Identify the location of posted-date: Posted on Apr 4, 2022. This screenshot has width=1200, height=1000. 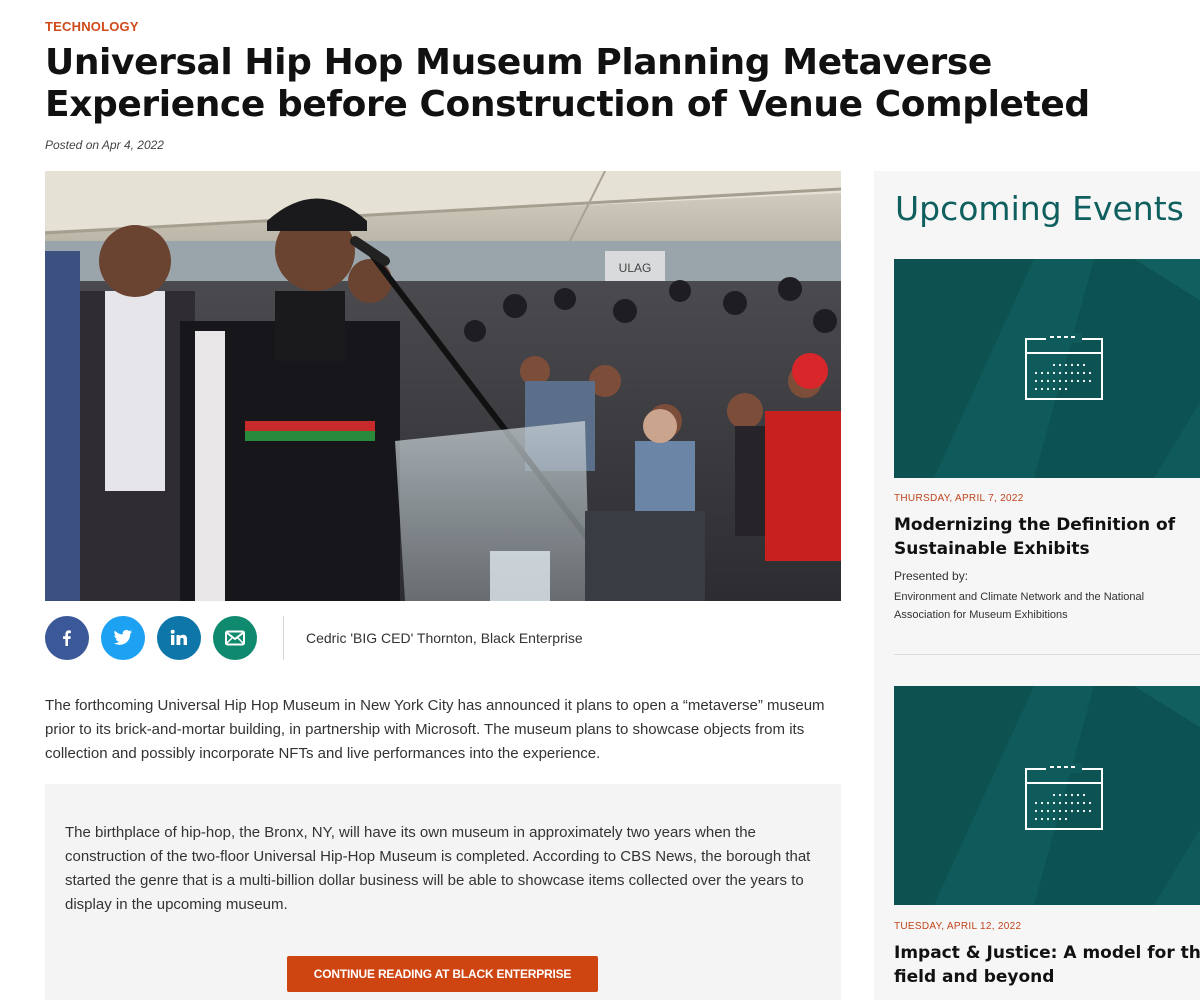
(104, 145).